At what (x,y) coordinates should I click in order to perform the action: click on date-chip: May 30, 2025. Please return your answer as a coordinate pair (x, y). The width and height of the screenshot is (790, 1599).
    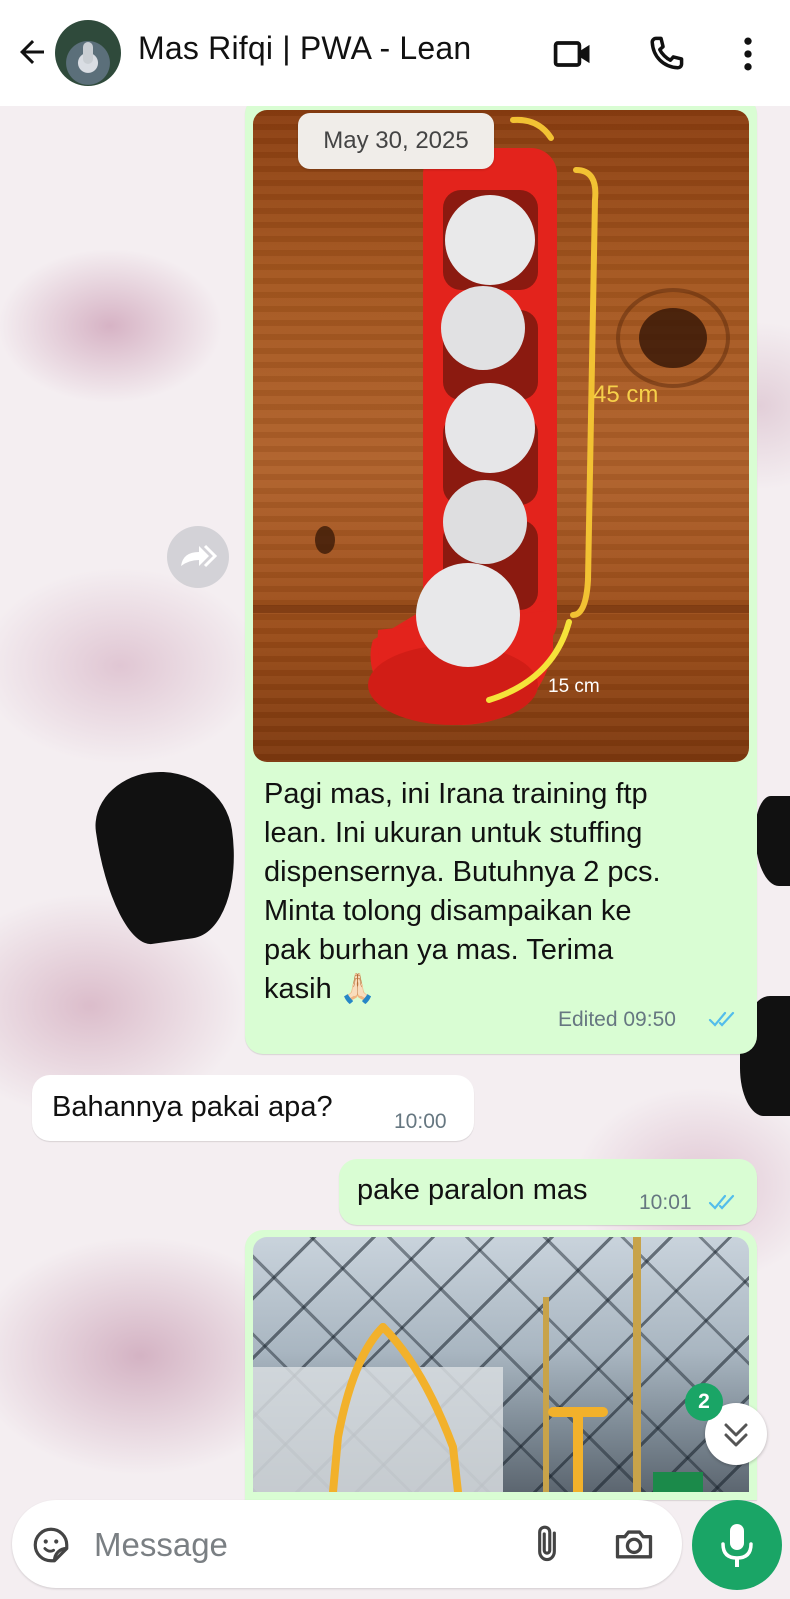
    Looking at the image, I should click on (396, 141).